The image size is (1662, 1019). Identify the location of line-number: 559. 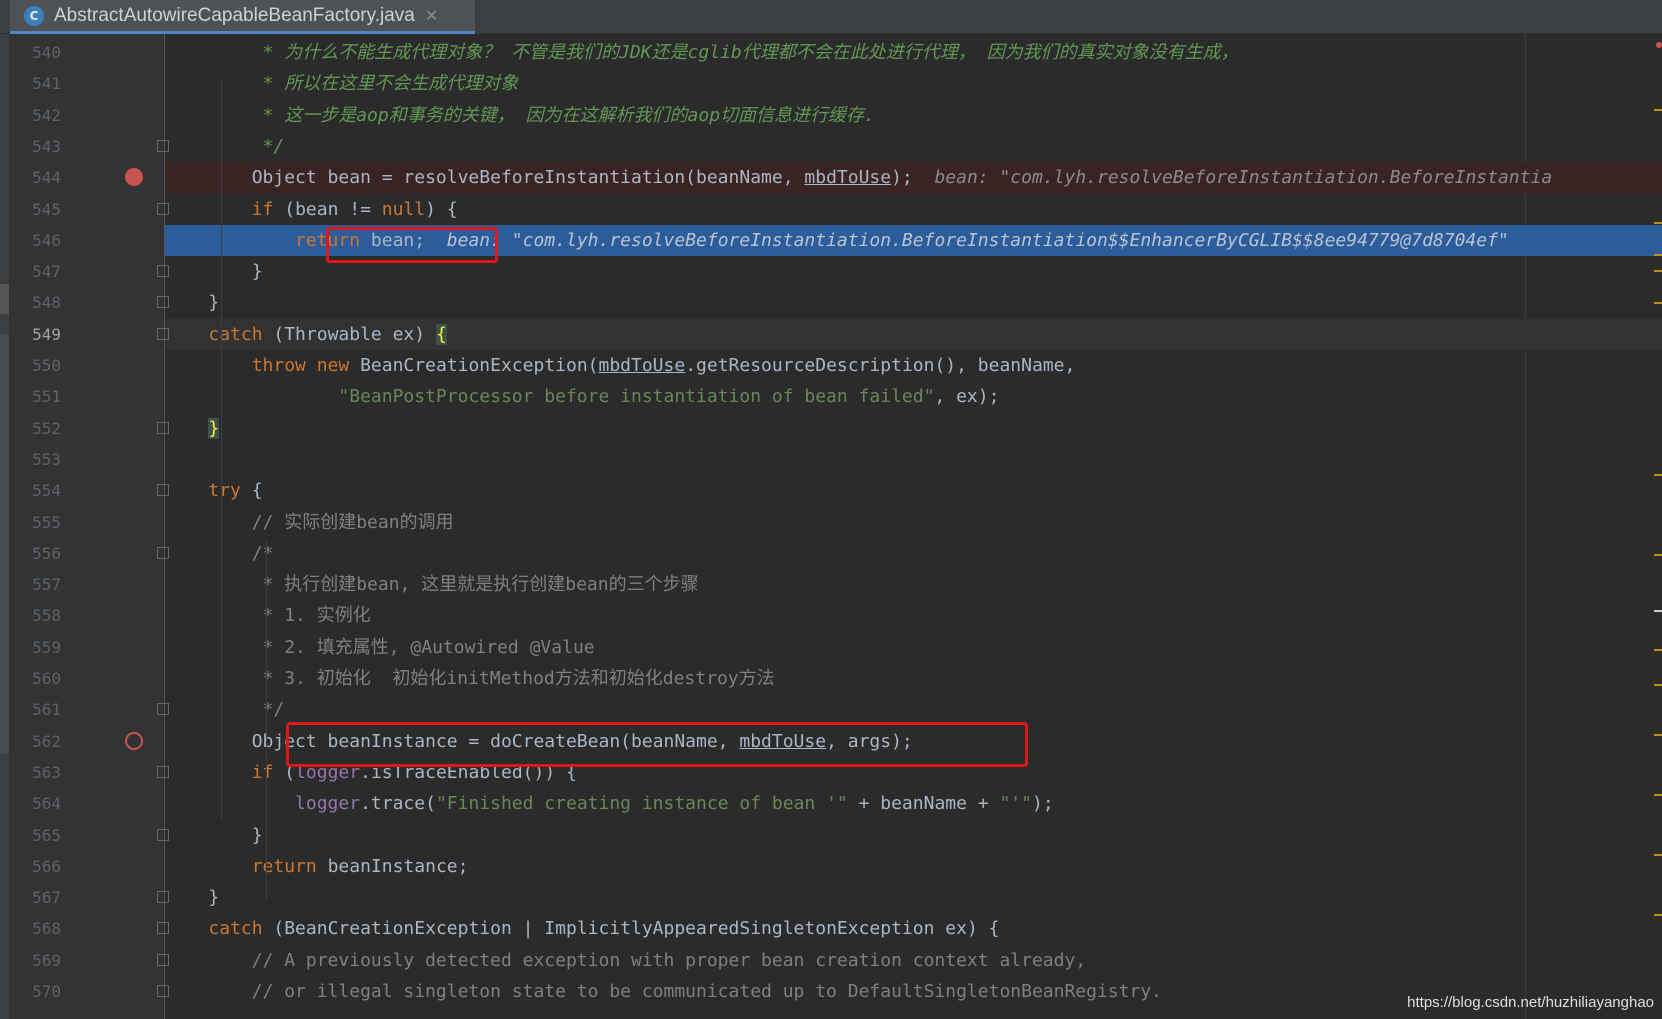
(35, 647).